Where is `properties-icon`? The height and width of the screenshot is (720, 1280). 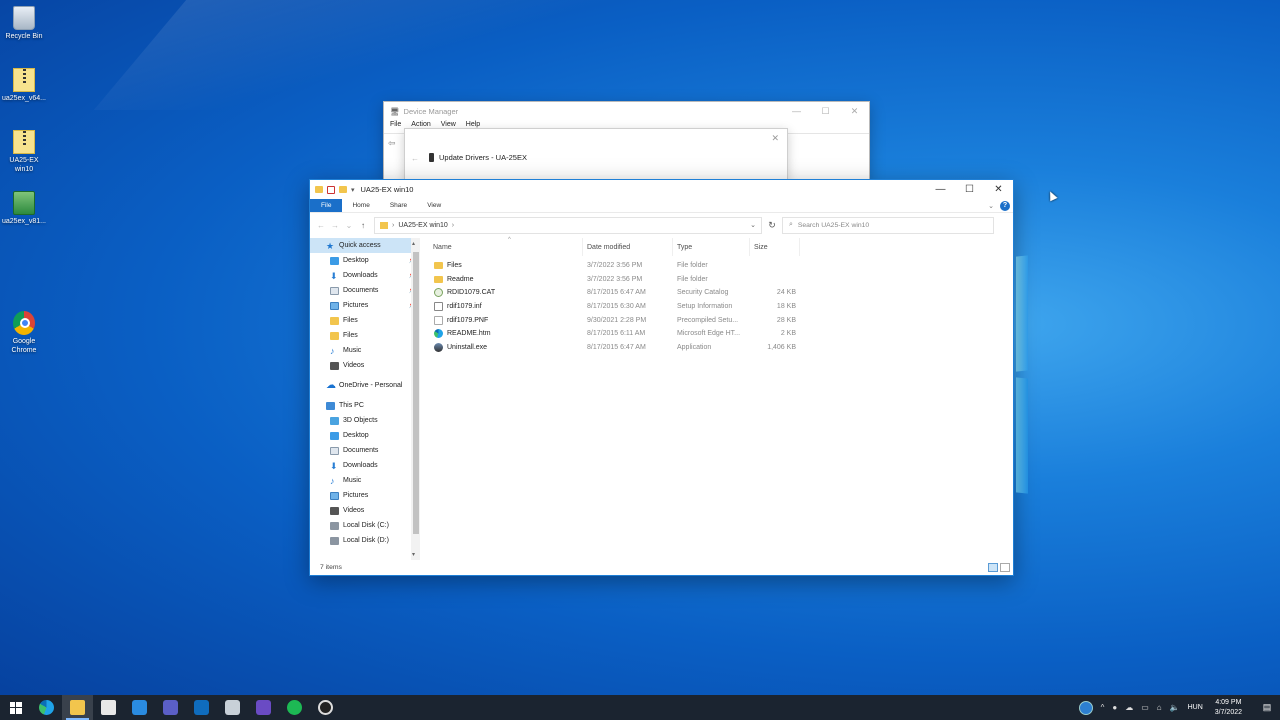 properties-icon is located at coordinates (331, 189).